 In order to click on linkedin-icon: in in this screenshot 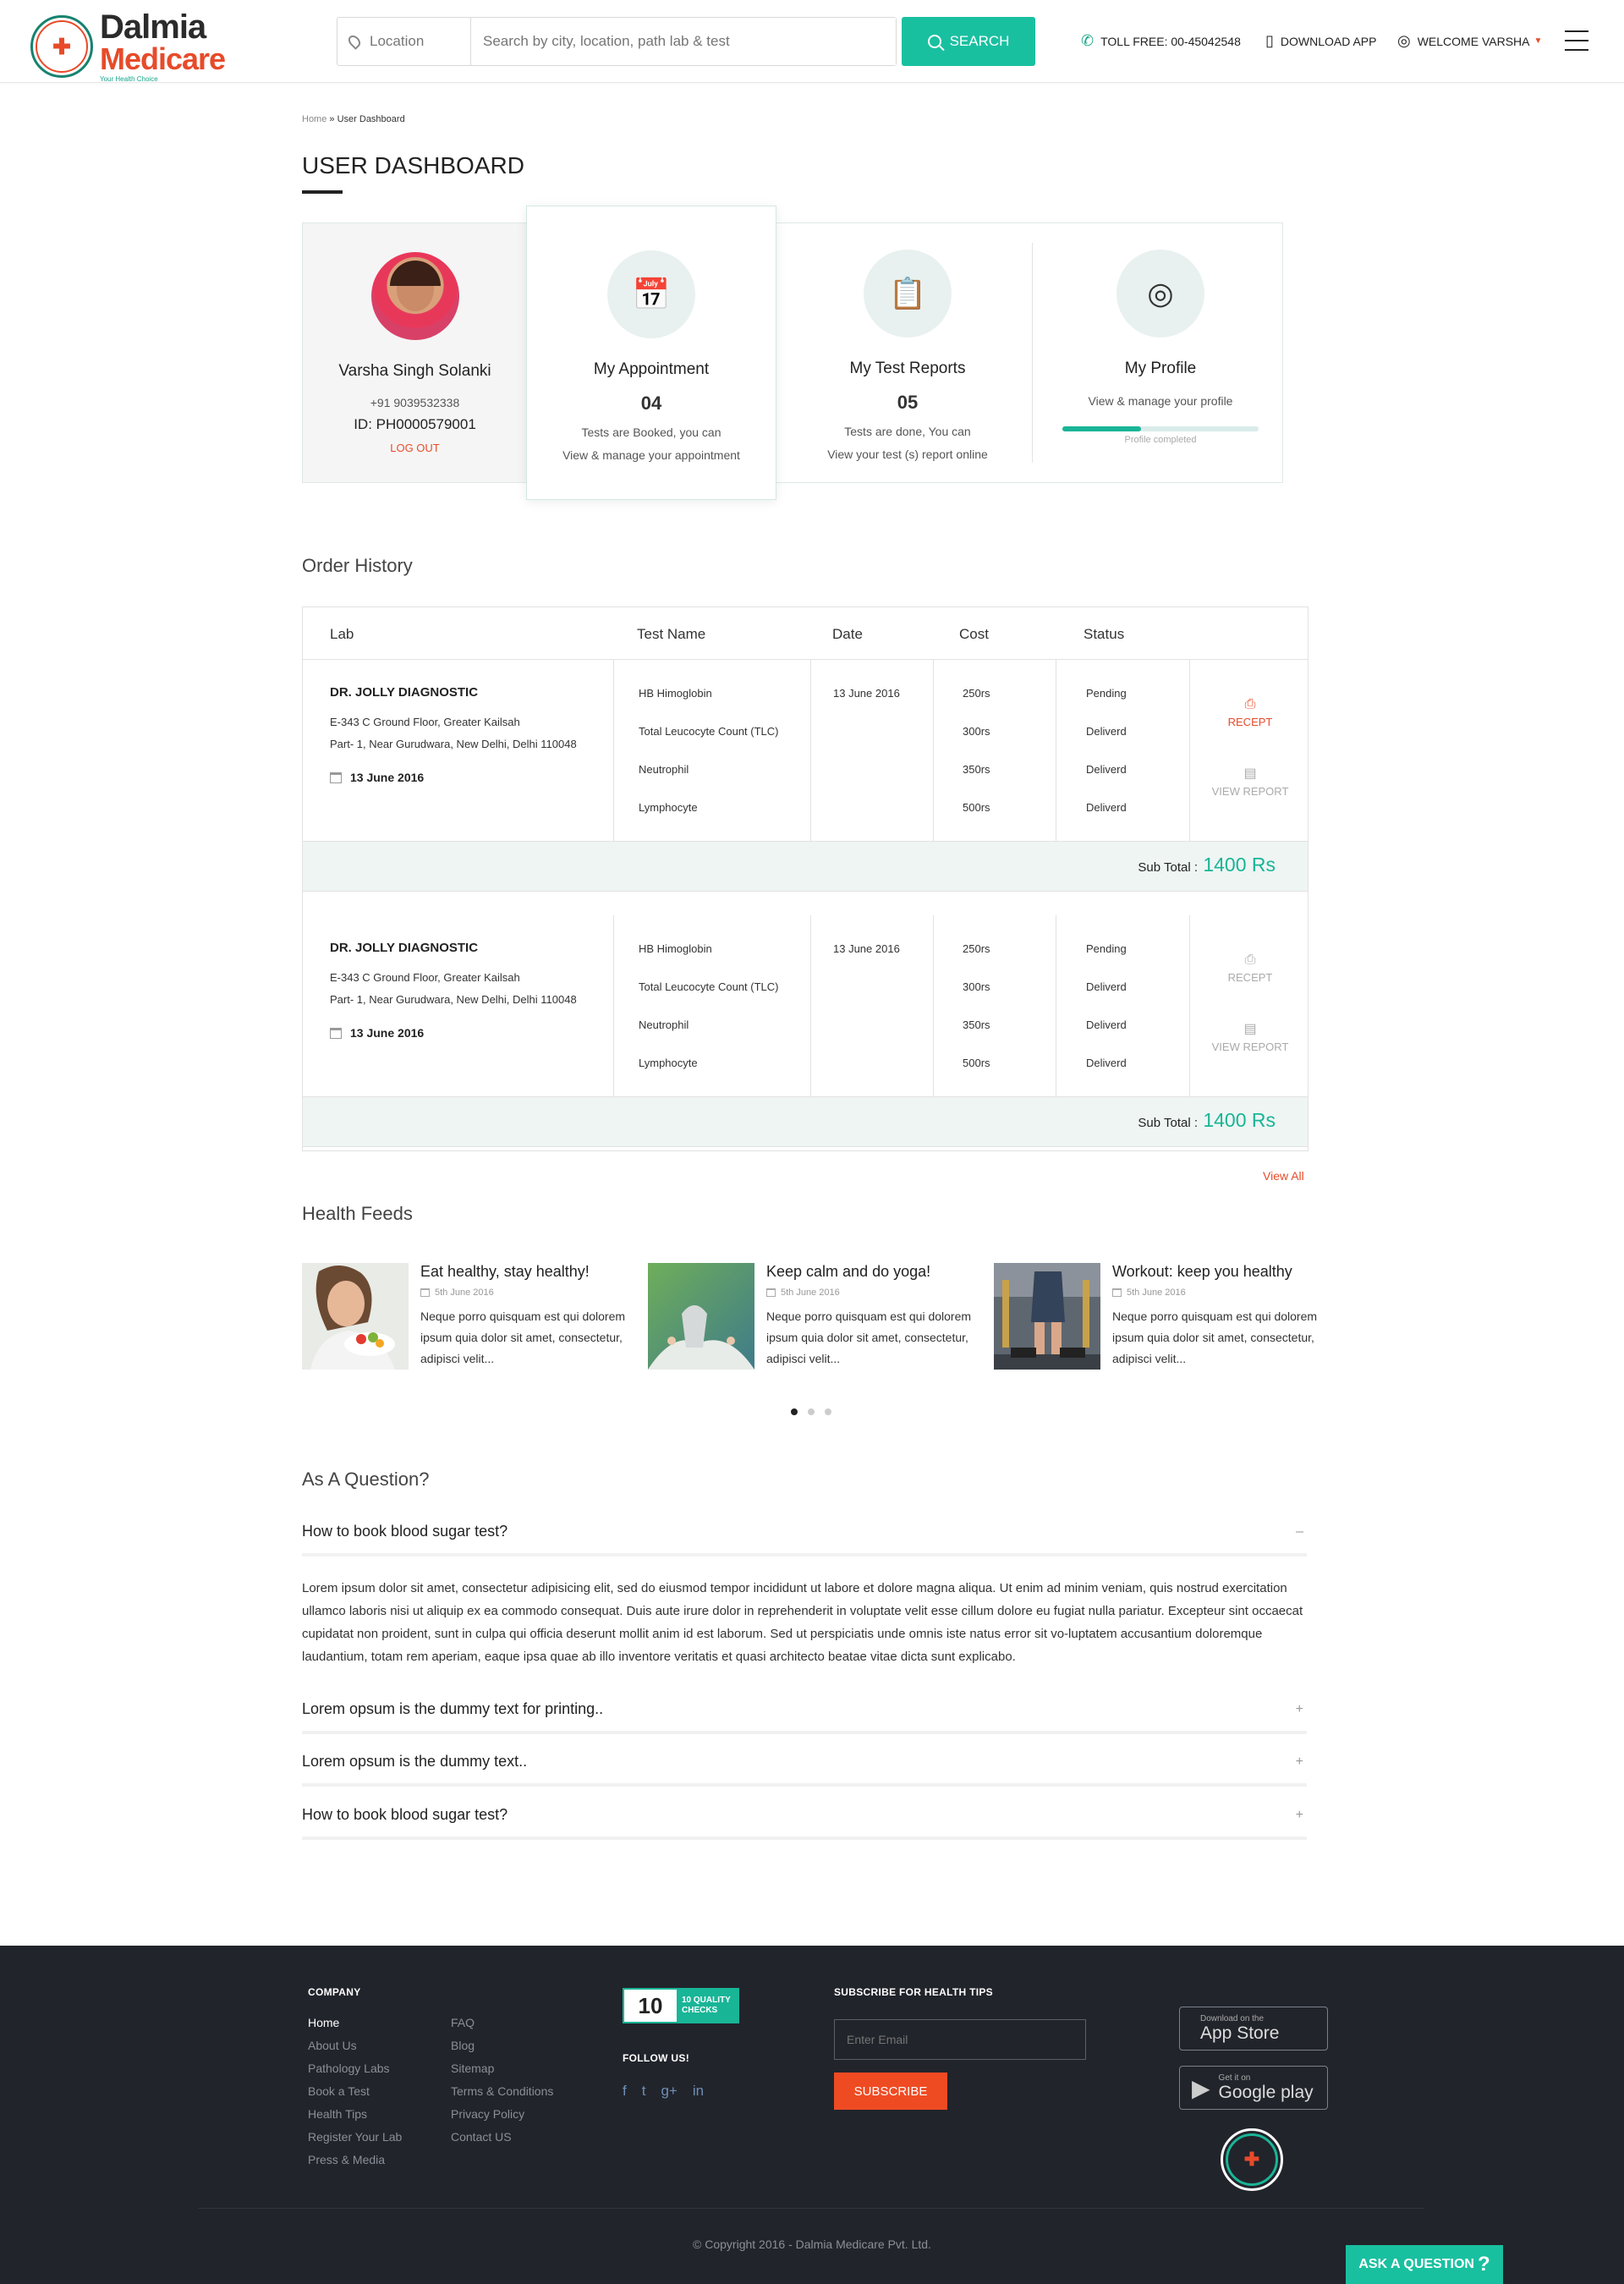, I will do `click(698, 2092)`.